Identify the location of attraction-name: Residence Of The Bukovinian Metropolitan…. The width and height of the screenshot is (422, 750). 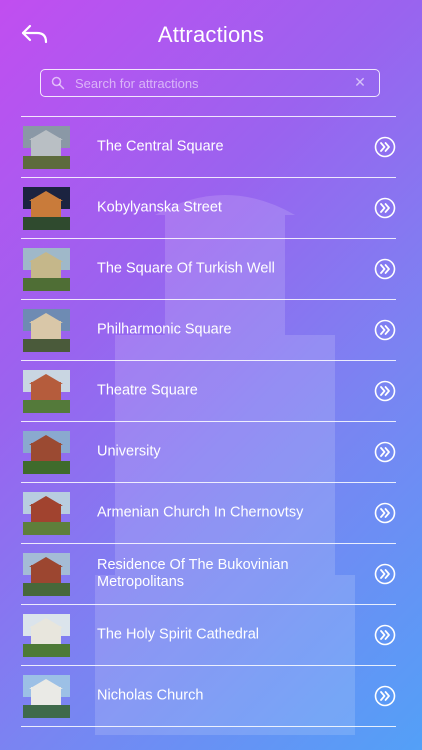
(193, 573).